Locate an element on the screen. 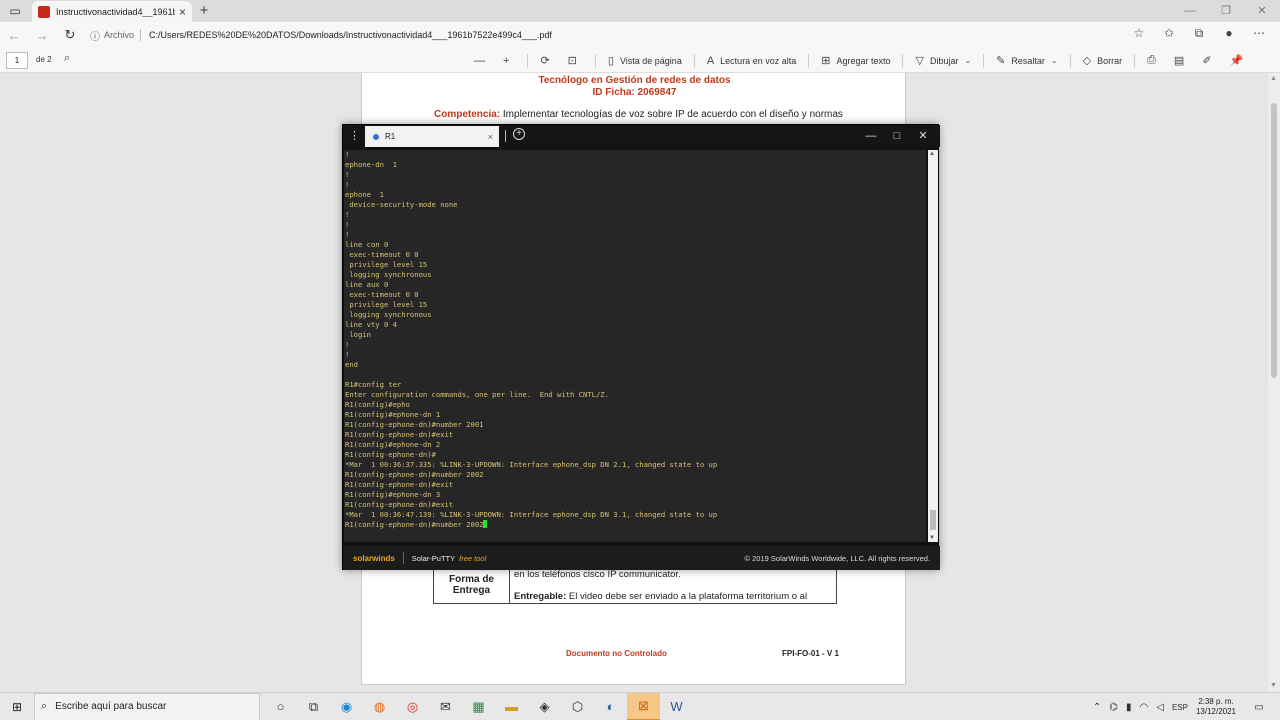 This screenshot has width=1280, height=720. store-icon: ▦ is located at coordinates (478, 706).